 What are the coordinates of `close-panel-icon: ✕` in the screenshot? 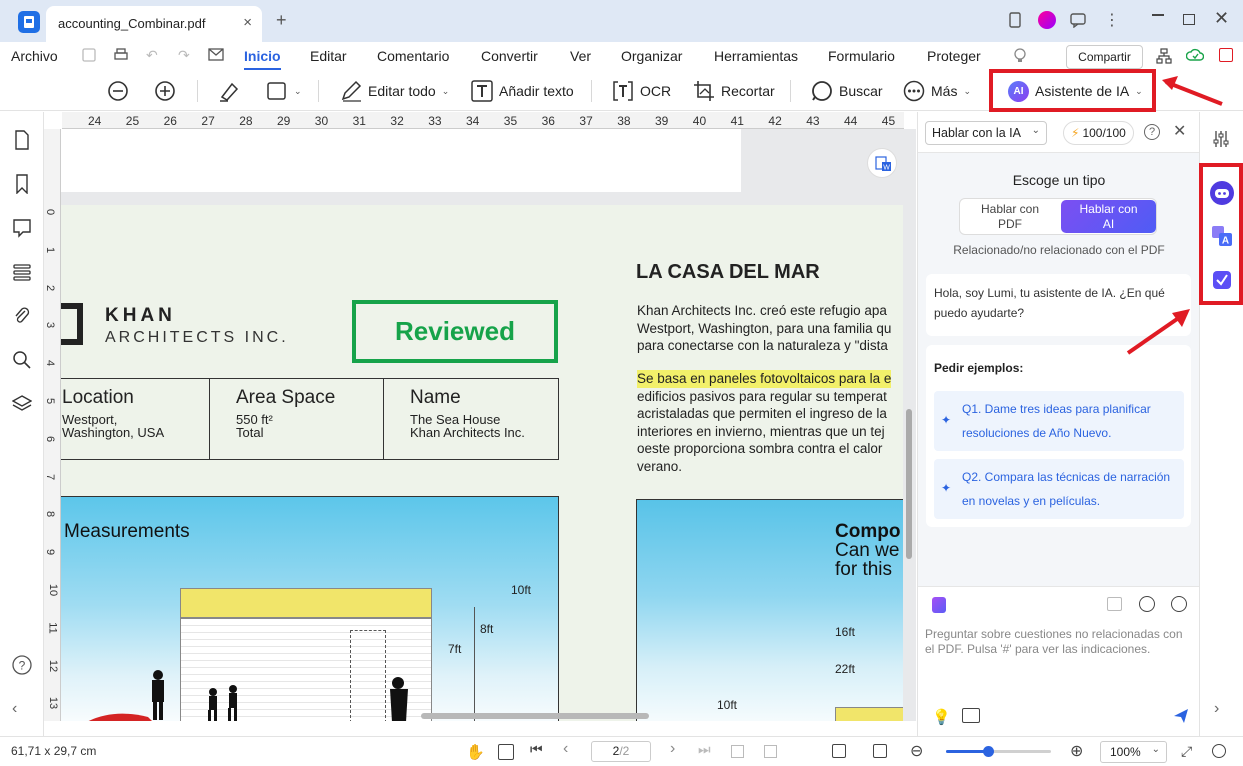 It's located at (1179, 131).